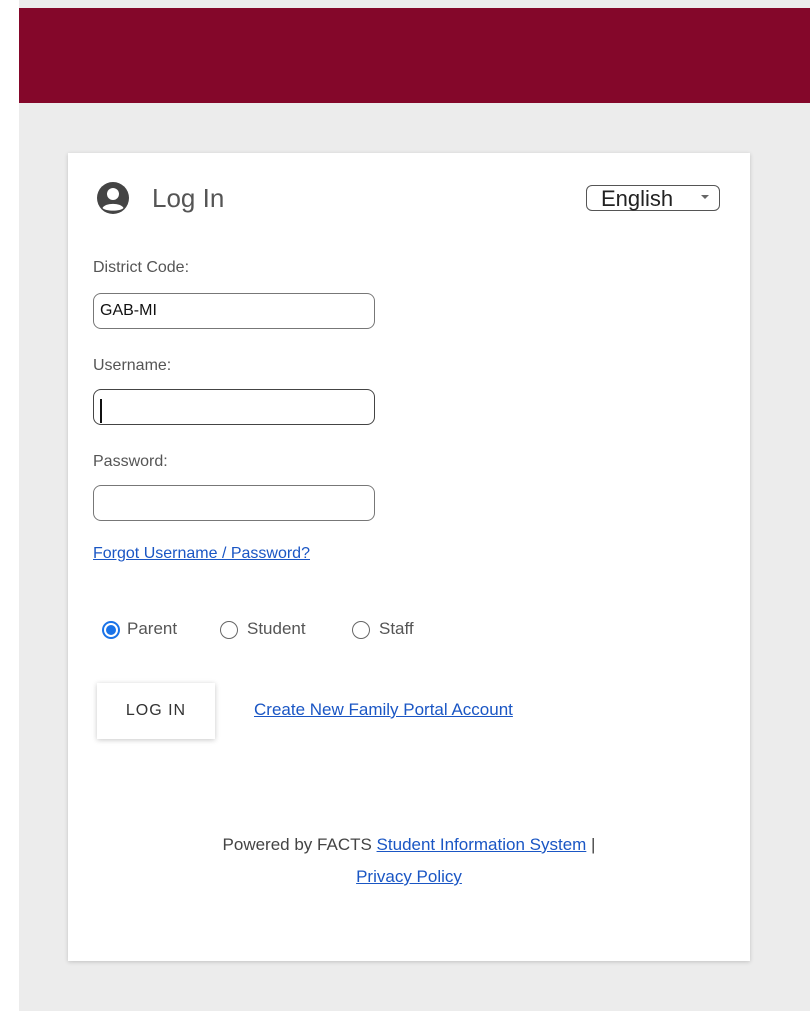 The image size is (810, 1011). Describe the element at coordinates (152, 628) in the screenshot. I see `role-label-parent: Parent` at that location.